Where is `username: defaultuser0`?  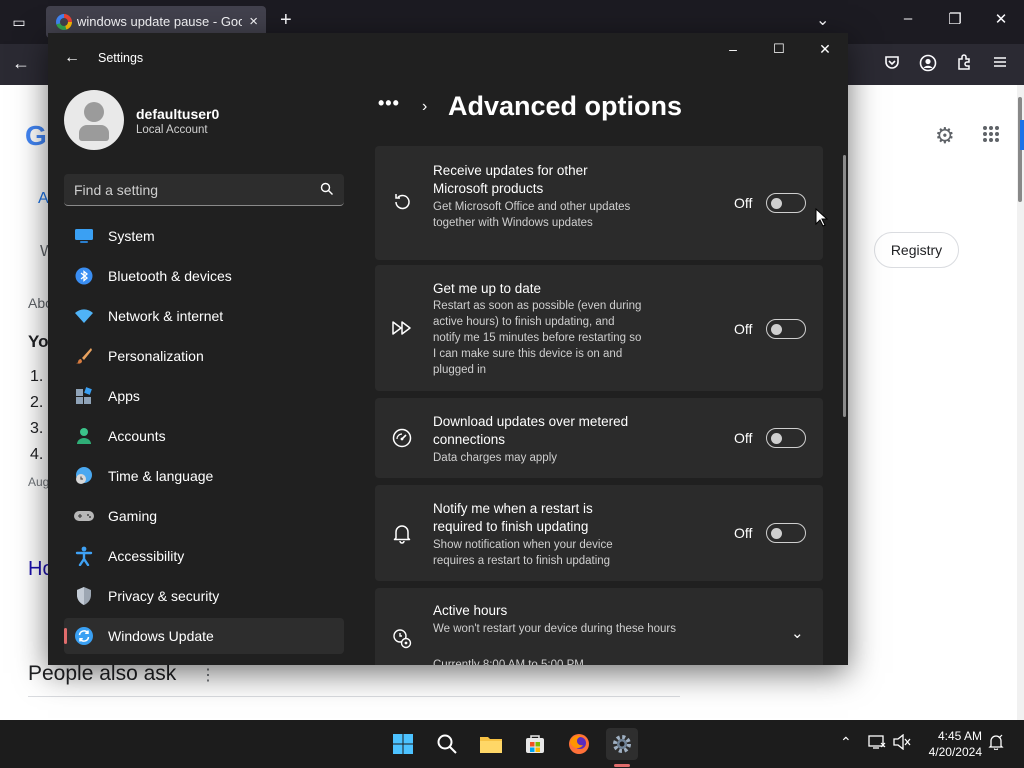 username: defaultuser0 is located at coordinates (178, 114).